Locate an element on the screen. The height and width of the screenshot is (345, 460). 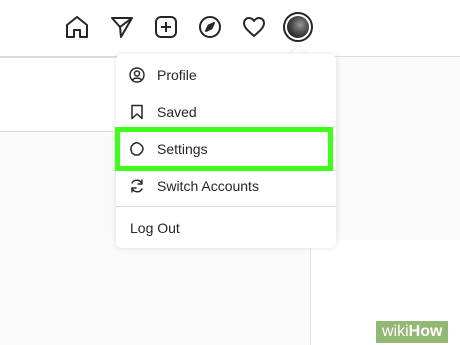
watermark-how: How is located at coordinates (425, 331).